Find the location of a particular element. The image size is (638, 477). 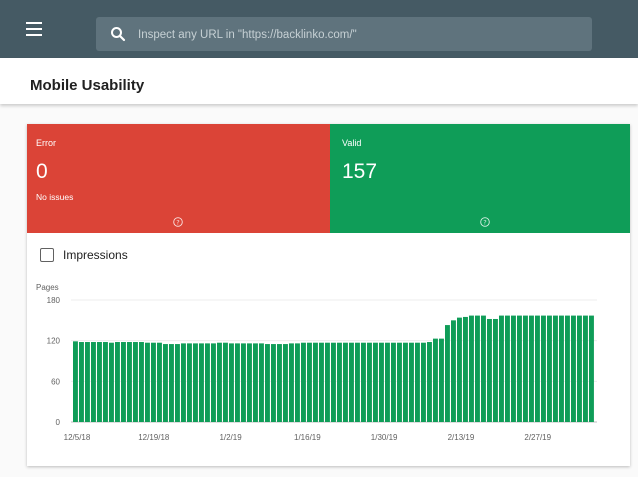

url-inspection-search is located at coordinates (344, 34).